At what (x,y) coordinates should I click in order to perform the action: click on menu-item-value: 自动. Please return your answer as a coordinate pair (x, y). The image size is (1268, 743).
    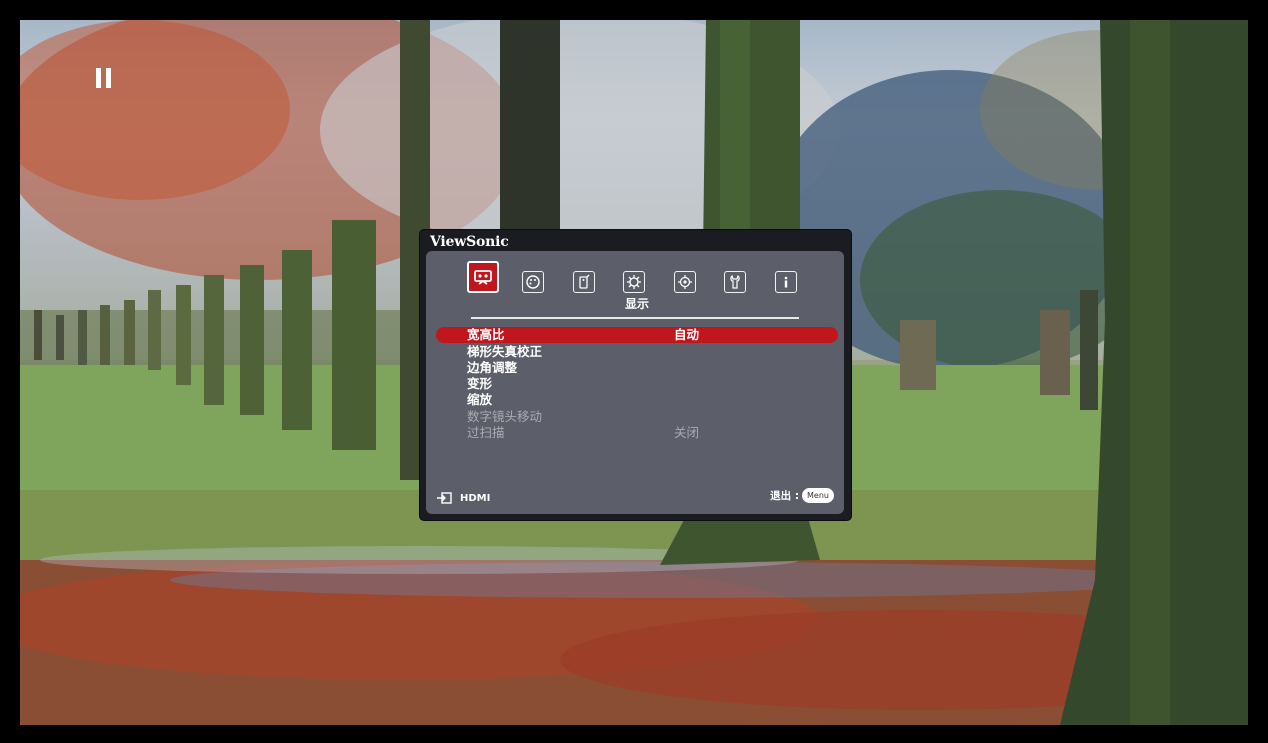
    Looking at the image, I should click on (687, 334).